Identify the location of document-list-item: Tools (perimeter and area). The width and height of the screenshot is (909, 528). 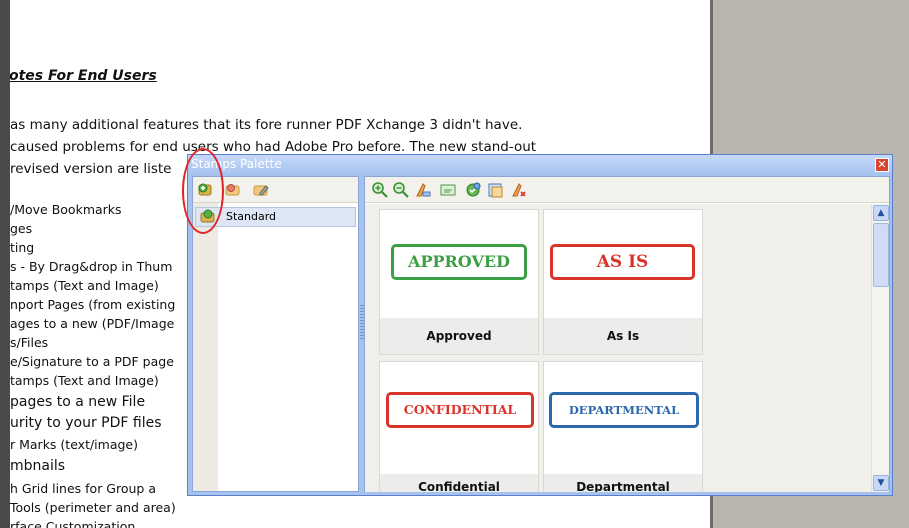
(93, 507).